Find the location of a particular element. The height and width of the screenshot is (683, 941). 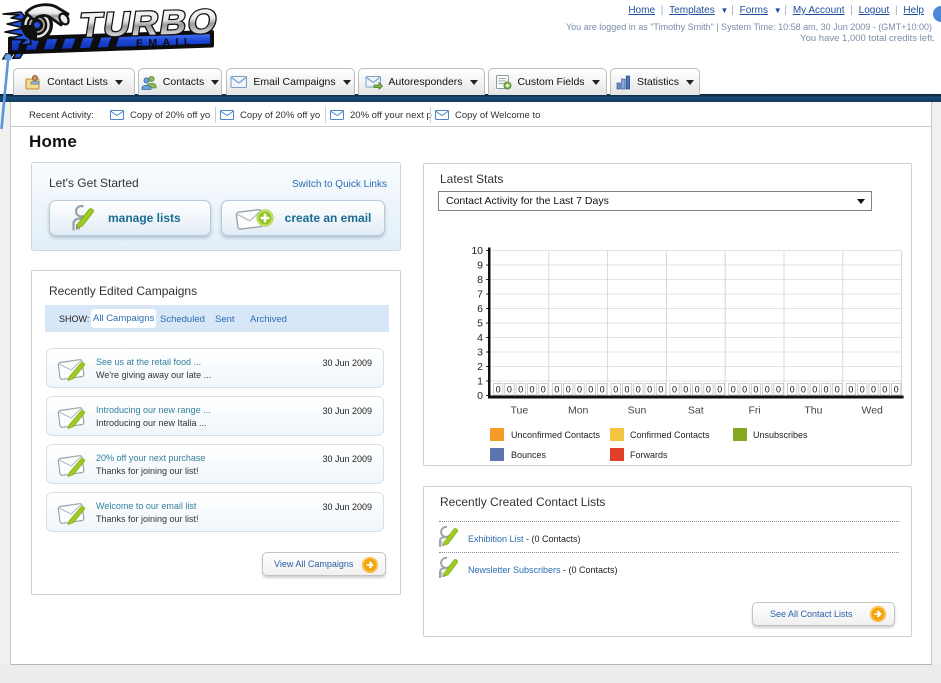

svg-text: 8 is located at coordinates (480, 280).